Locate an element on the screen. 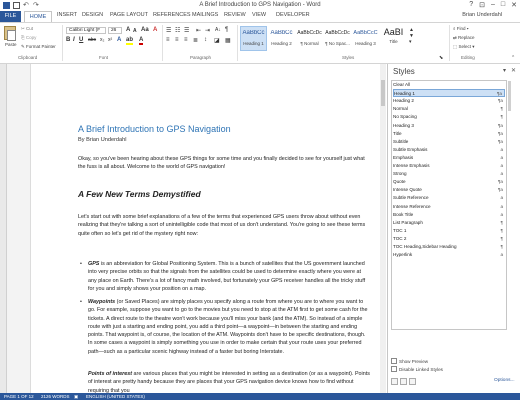  style-list-item: No Spacing ¶ is located at coordinates (449, 117).